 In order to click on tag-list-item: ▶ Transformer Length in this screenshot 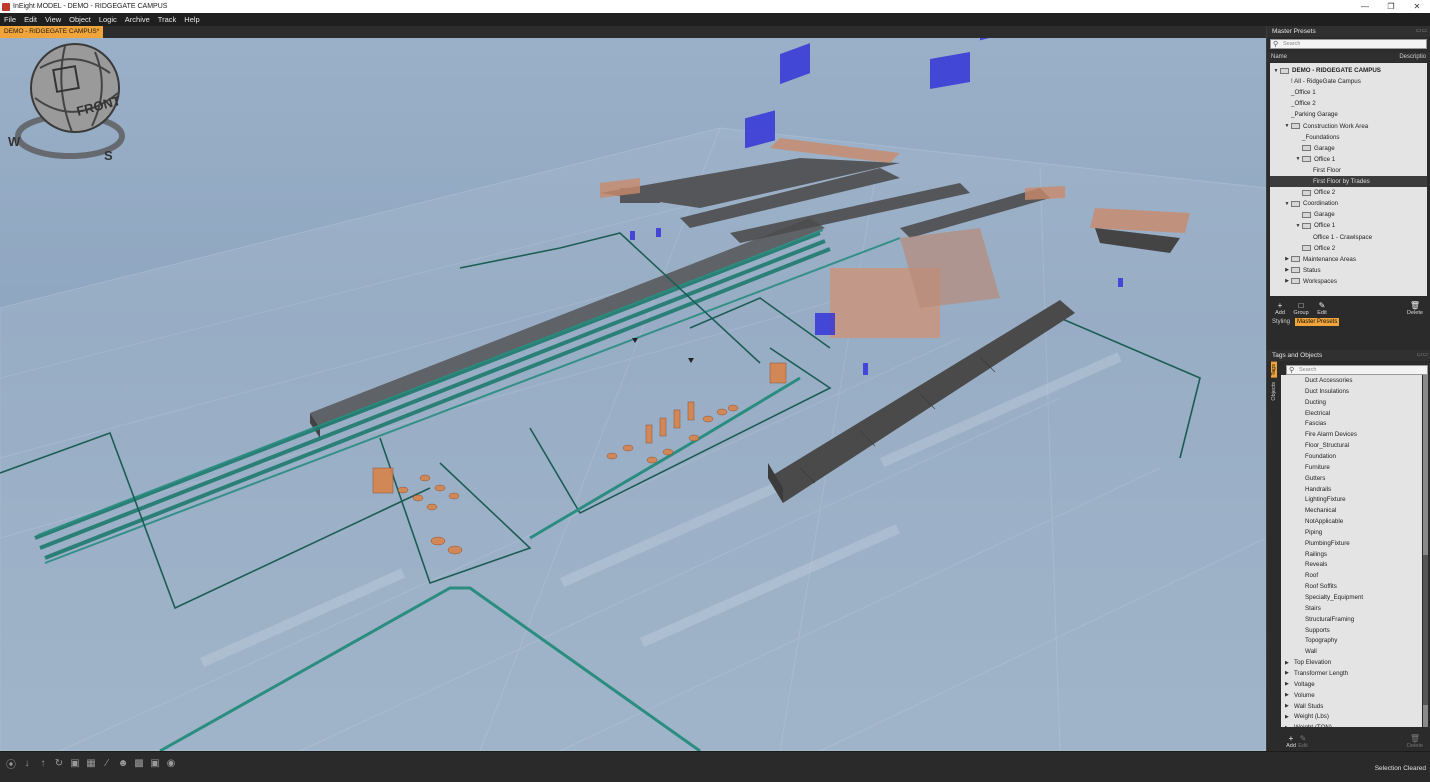, I will do `click(1316, 673)`.